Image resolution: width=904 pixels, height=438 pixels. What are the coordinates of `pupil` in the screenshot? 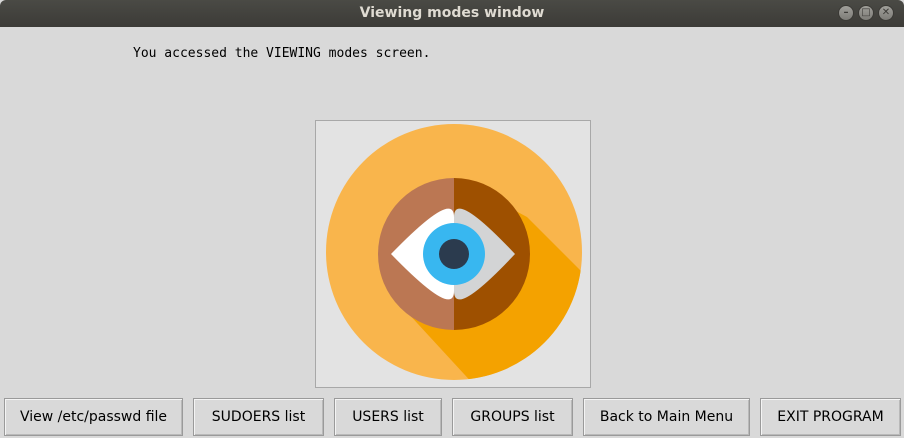 It's located at (454, 254).